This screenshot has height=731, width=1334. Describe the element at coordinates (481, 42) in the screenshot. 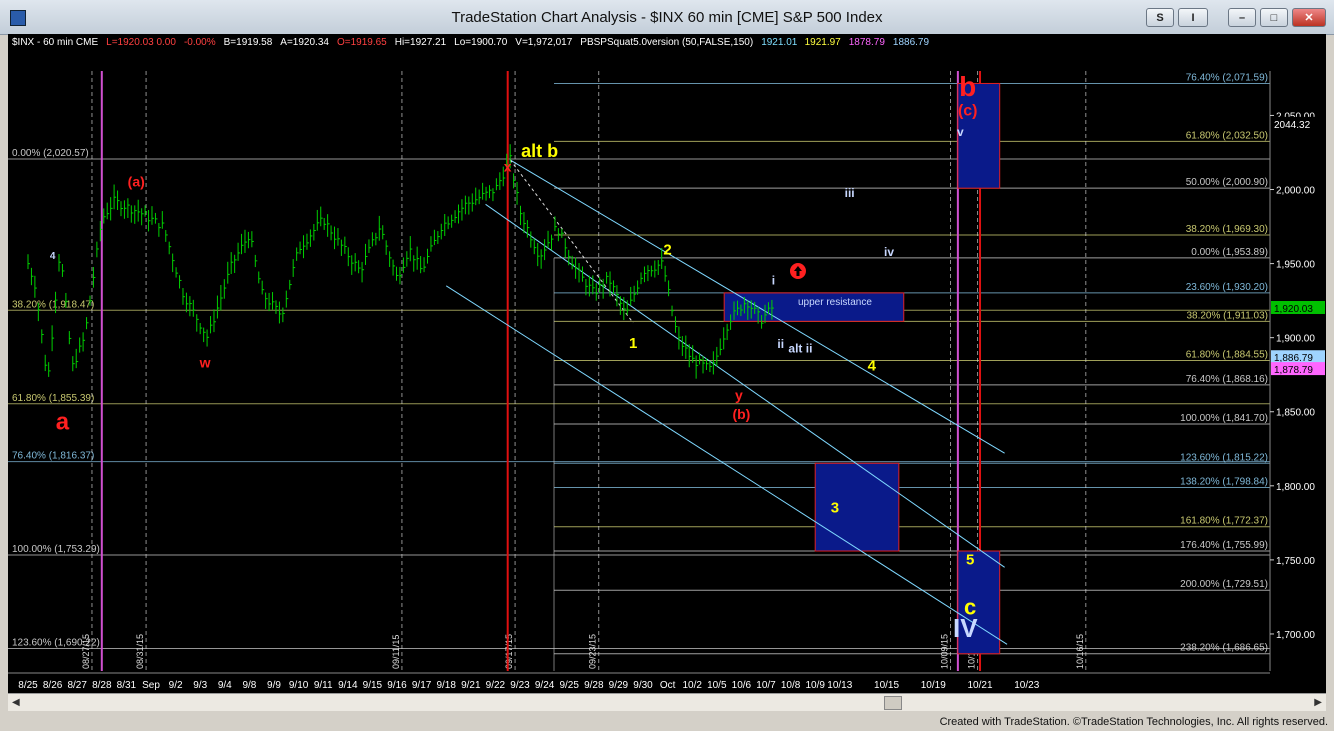

I see `status-item: Lo=1900.70` at that location.